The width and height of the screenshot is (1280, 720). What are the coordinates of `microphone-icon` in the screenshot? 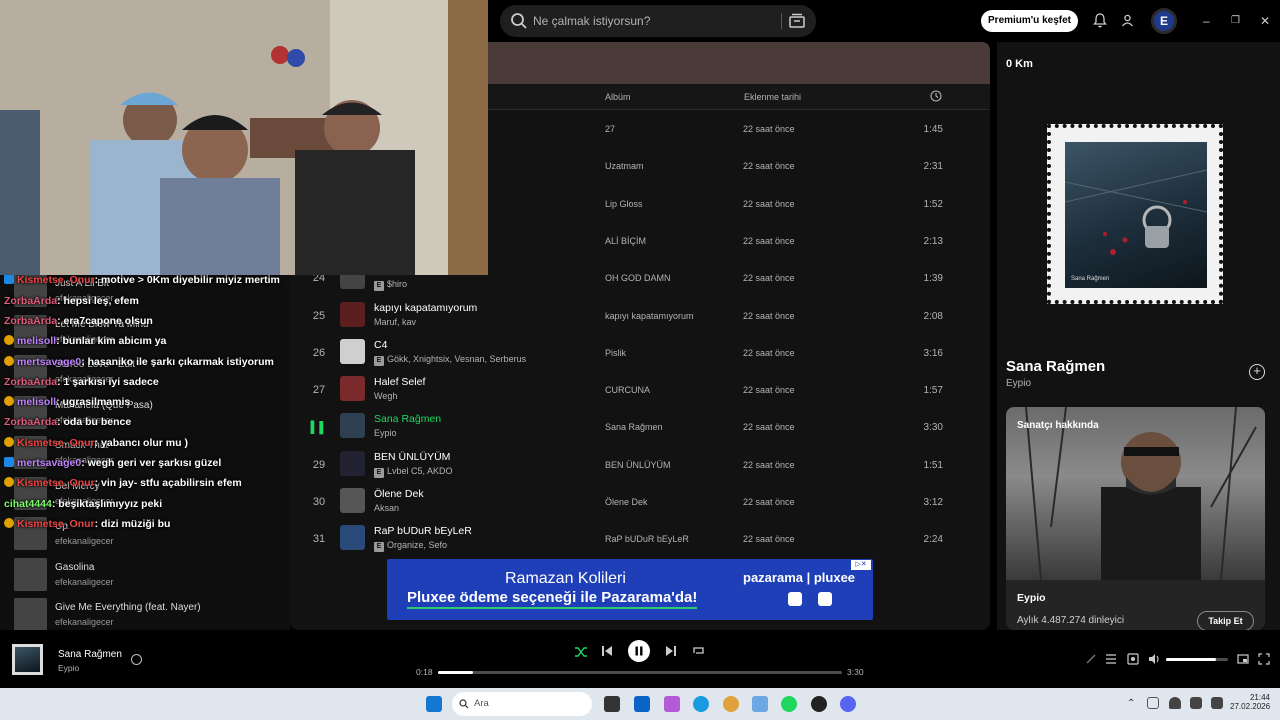 It's located at (1175, 703).